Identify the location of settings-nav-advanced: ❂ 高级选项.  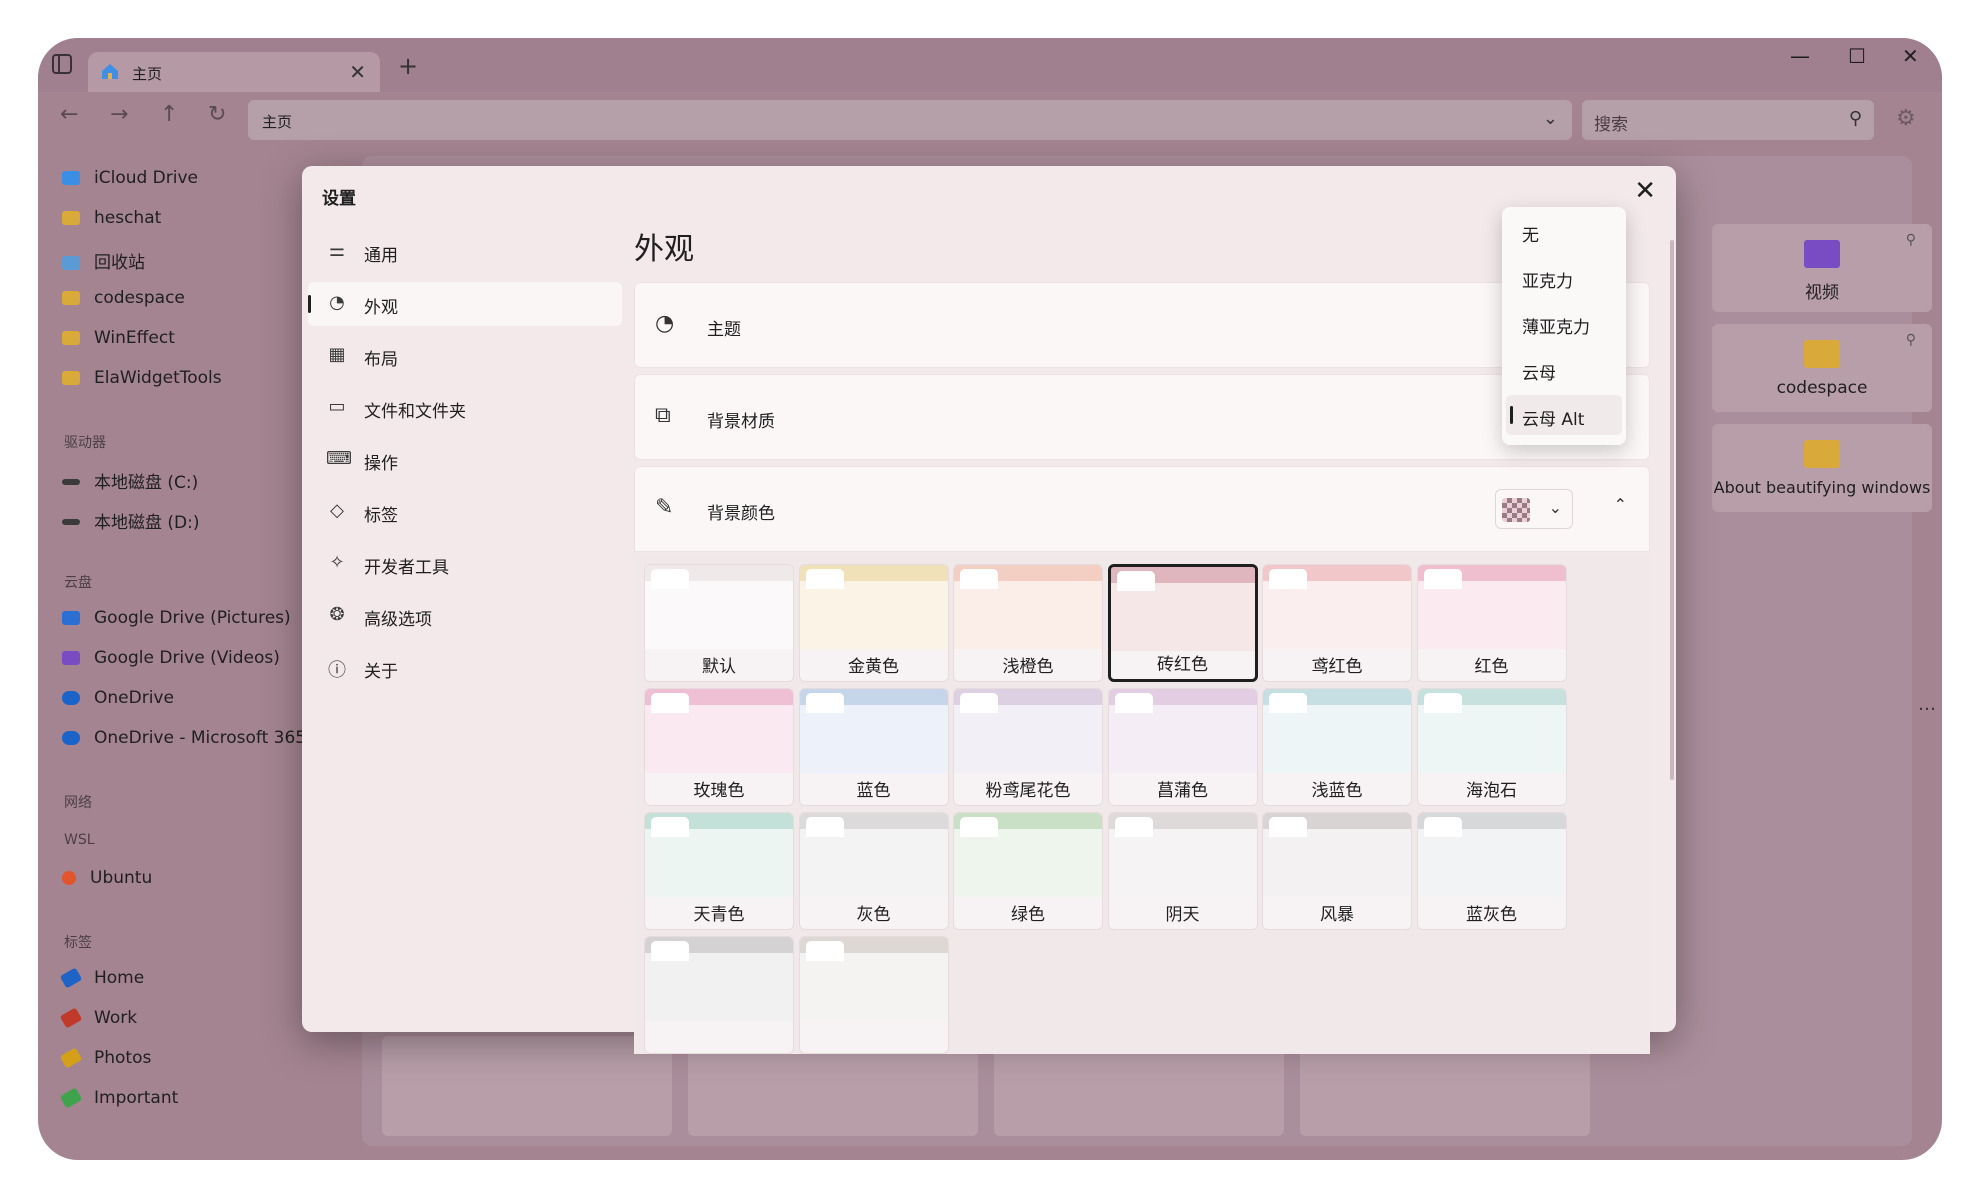
(465, 616).